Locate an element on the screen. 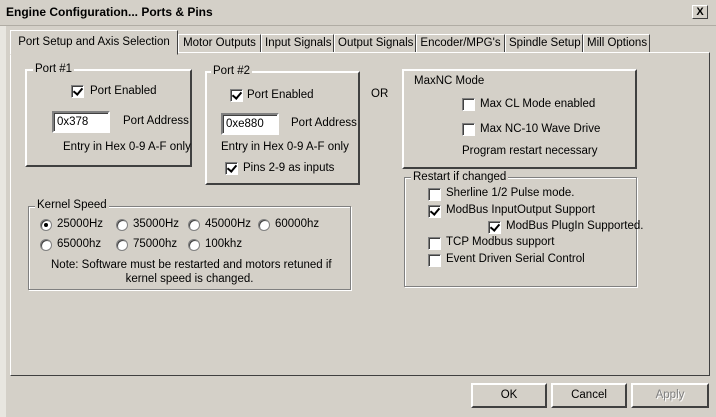 This screenshot has height=417, width=716. serial-control-checkbox is located at coordinates (434, 260).